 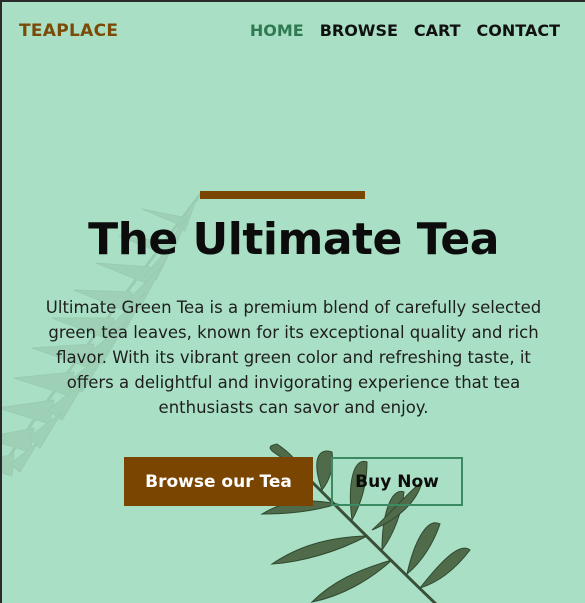 I want to click on title-accent-bar, so click(x=282, y=195).